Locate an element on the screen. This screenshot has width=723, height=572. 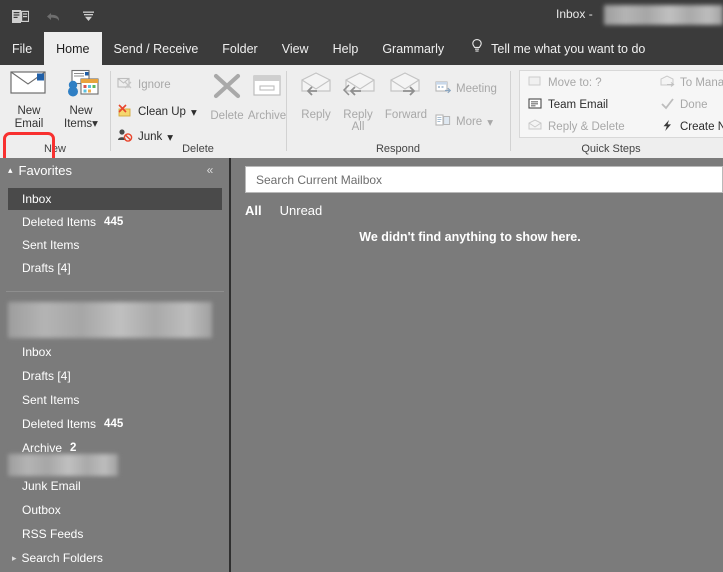
quick-access-toolbar is located at coordinates (54, 16).